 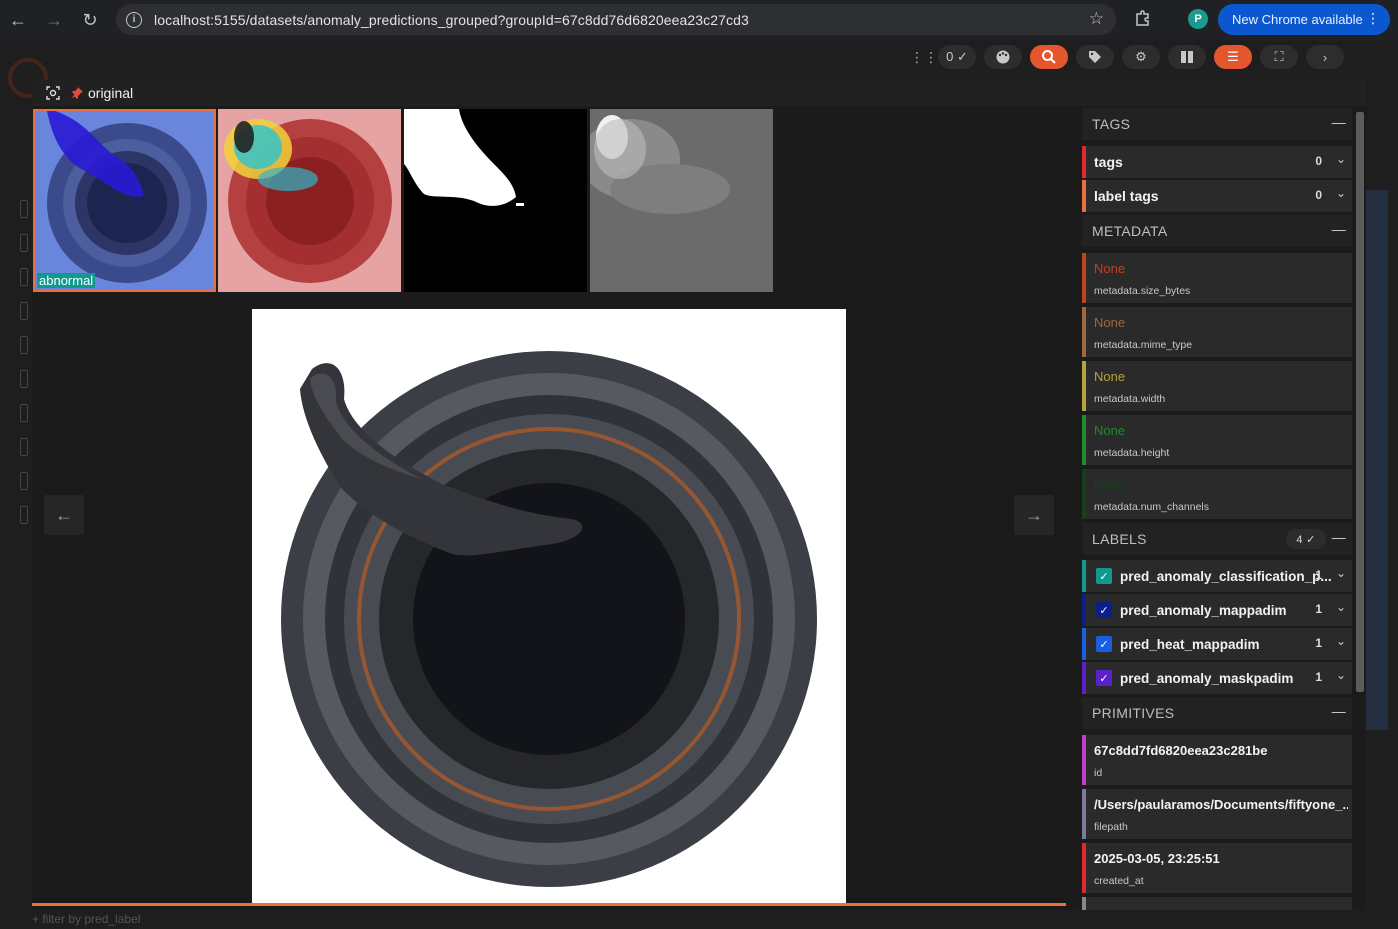 I want to click on thumbnail-anomaly-map, so click(x=681, y=200).